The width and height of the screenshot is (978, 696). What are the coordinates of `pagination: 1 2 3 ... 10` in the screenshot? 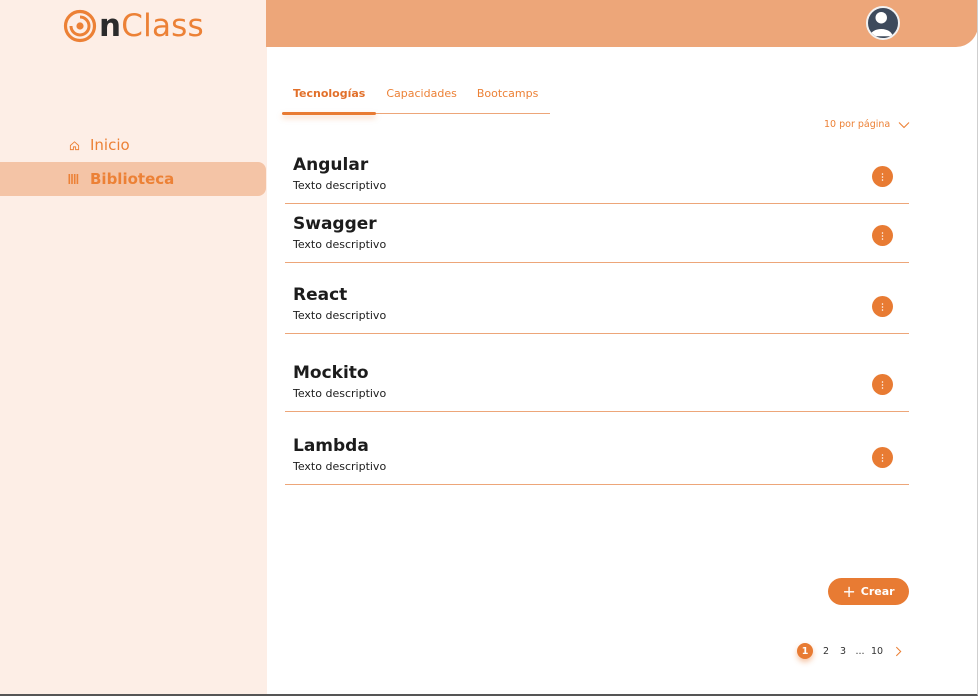 It's located at (852, 651).